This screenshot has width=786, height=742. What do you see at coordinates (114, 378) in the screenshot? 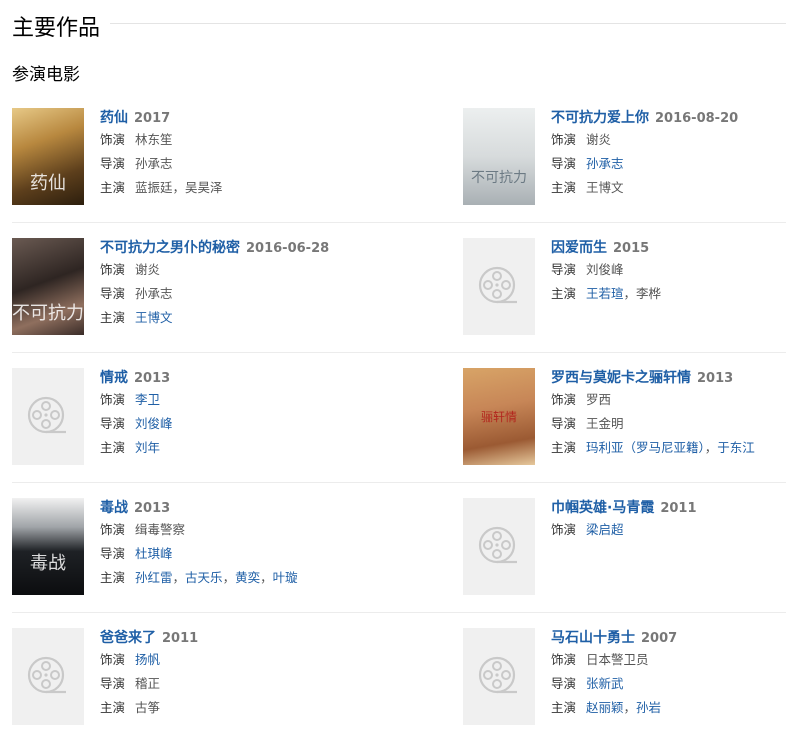
I see `film-title-link: 情戒` at bounding box center [114, 378].